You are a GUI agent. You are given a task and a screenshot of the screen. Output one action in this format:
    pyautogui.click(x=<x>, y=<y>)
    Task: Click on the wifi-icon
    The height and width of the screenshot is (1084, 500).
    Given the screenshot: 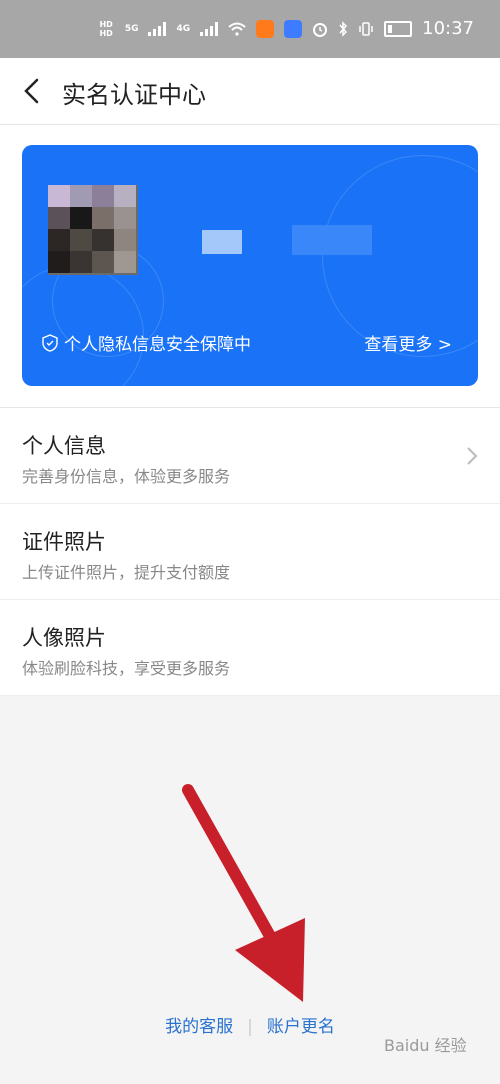 What is the action you would take?
    pyautogui.click(x=237, y=29)
    